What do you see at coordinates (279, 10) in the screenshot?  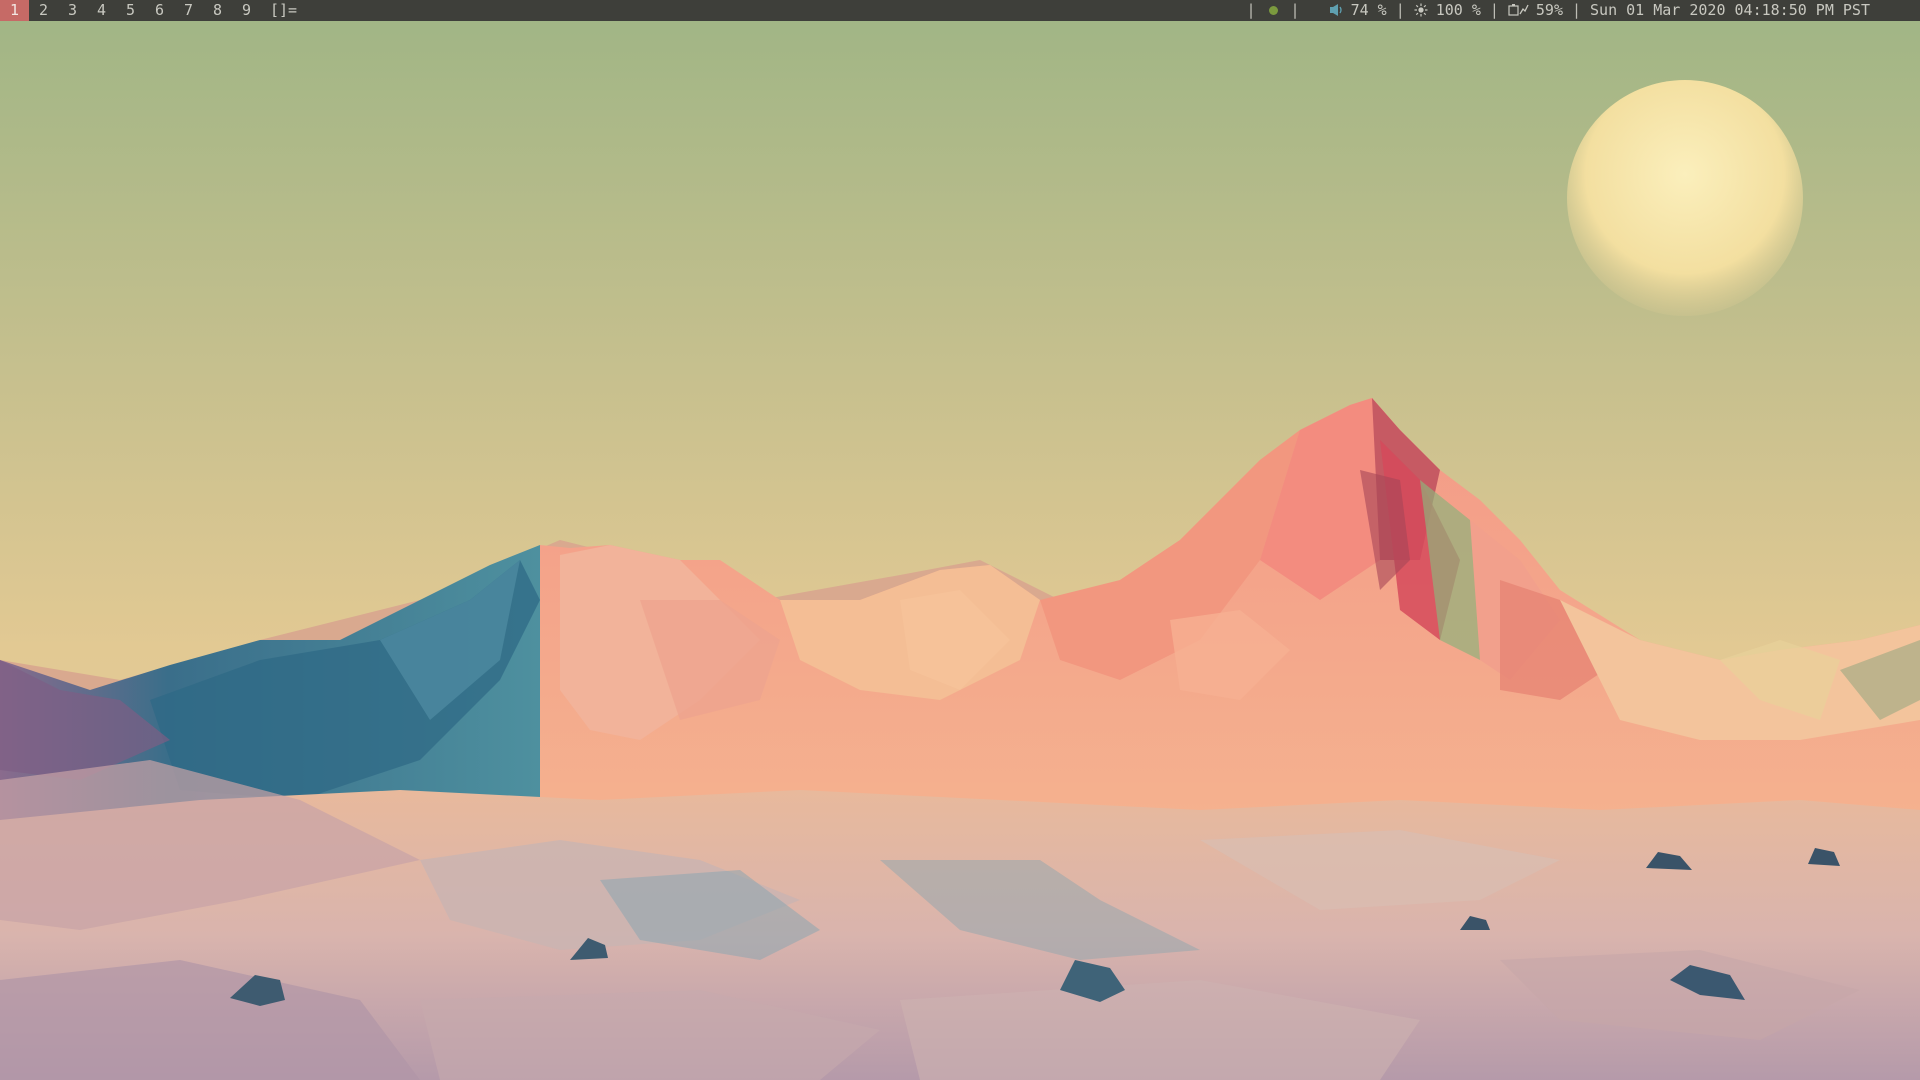 I see `layout-indicator: []=` at bounding box center [279, 10].